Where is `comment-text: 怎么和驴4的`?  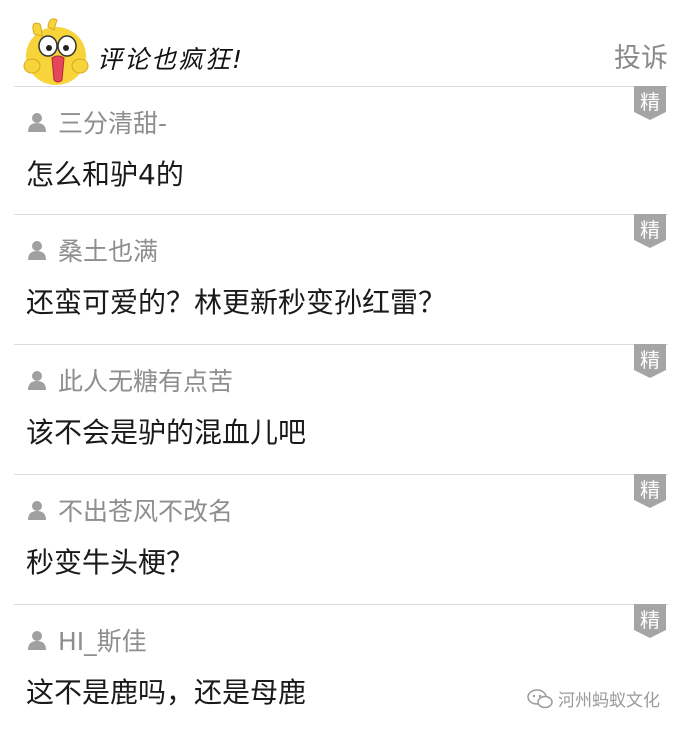 comment-text: 怎么和驴4的 is located at coordinates (105, 174).